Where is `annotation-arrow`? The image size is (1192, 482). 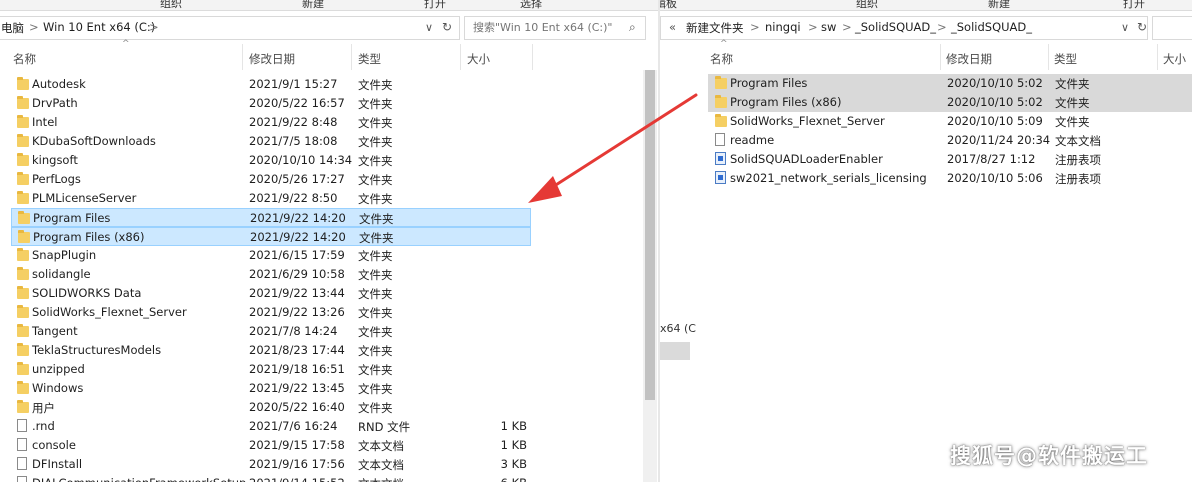 annotation-arrow is located at coordinates (613, 148).